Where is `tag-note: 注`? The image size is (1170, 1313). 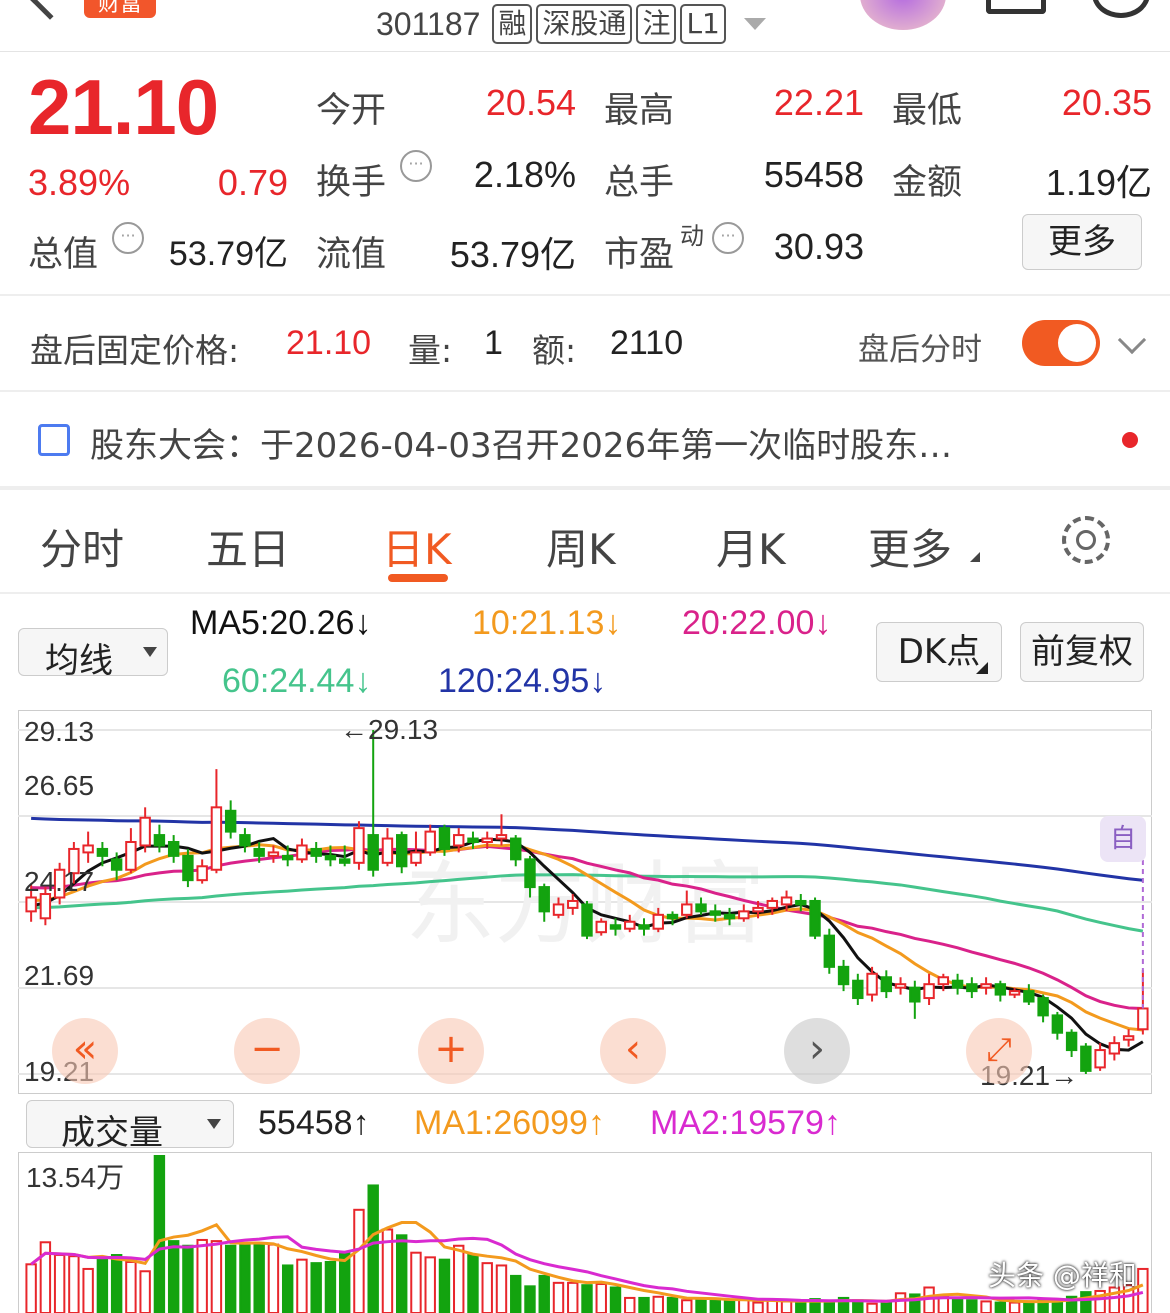
tag-note: 注 is located at coordinates (656, 24).